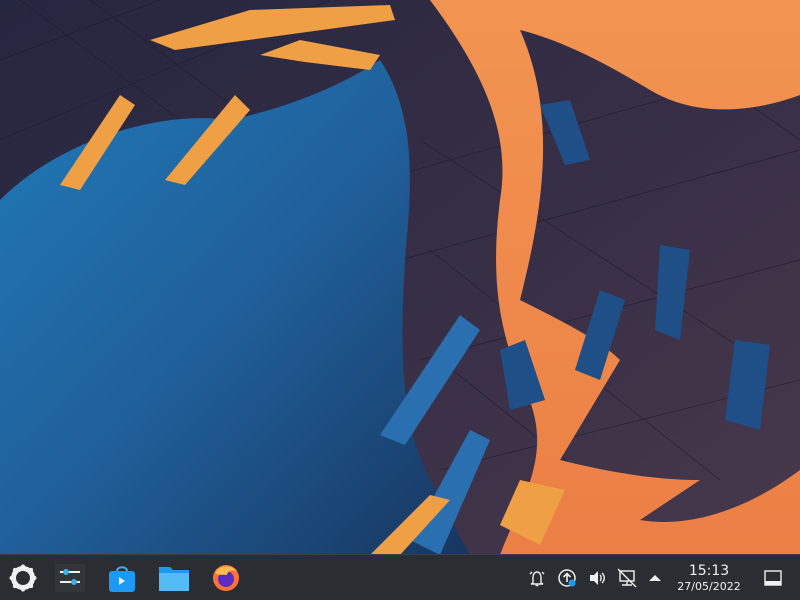 The image size is (800, 600). I want to click on system-settings-icon, so click(70, 578).